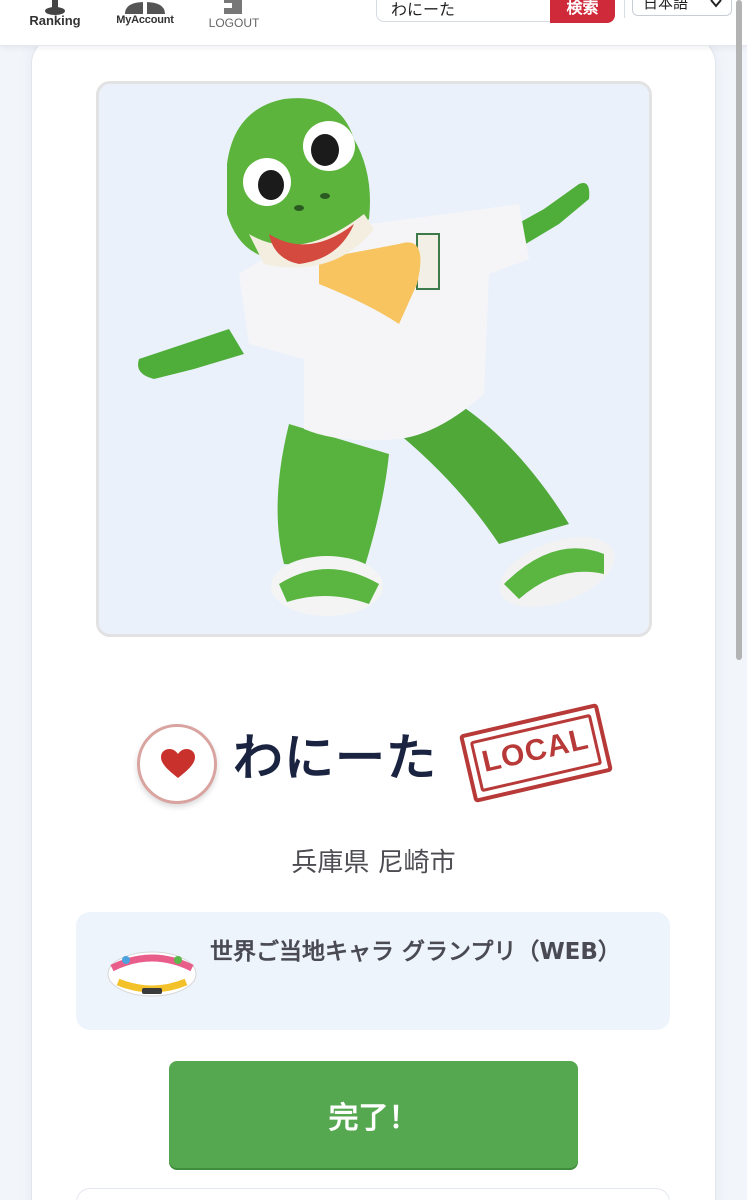 The image size is (747, 1200). I want to click on character-name: わにーた, so click(335, 758).